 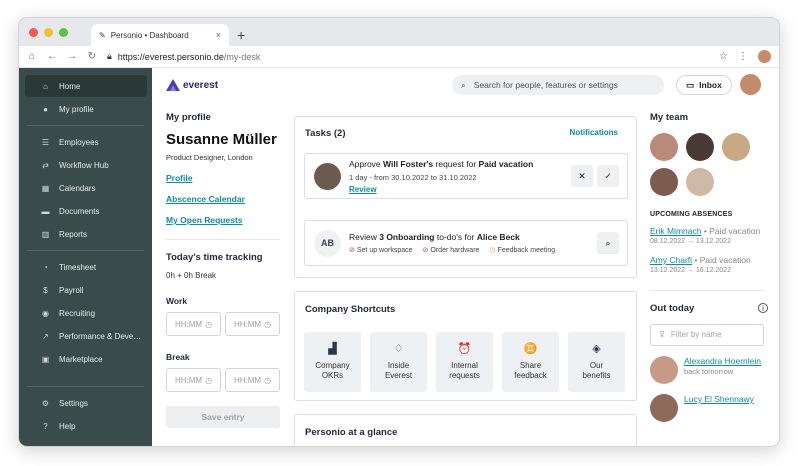 I want to click on alert-icon: ⊘, so click(x=352, y=250).